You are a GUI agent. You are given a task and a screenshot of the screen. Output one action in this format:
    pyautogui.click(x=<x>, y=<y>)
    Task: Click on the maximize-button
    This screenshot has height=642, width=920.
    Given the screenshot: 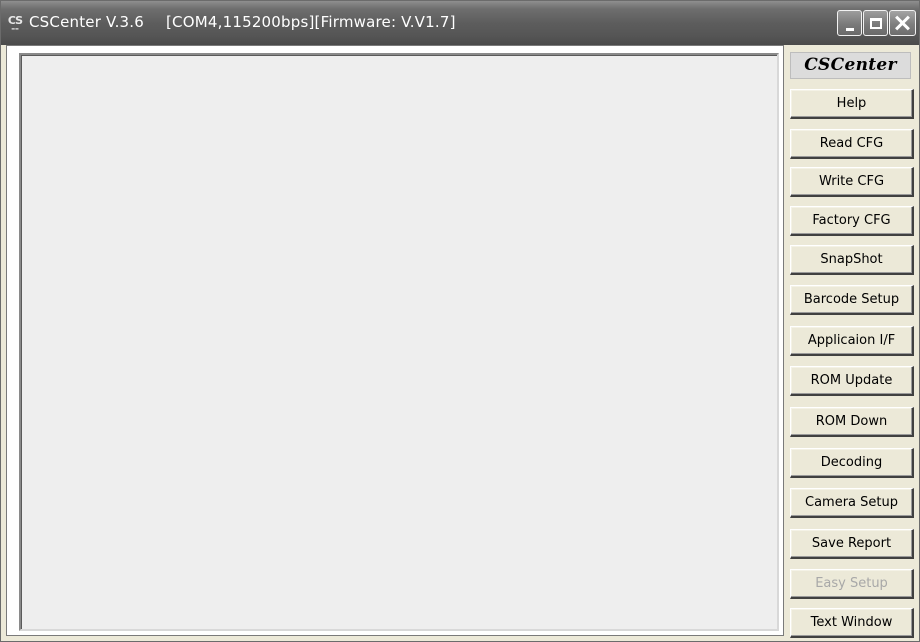 What is the action you would take?
    pyautogui.click(x=875, y=23)
    